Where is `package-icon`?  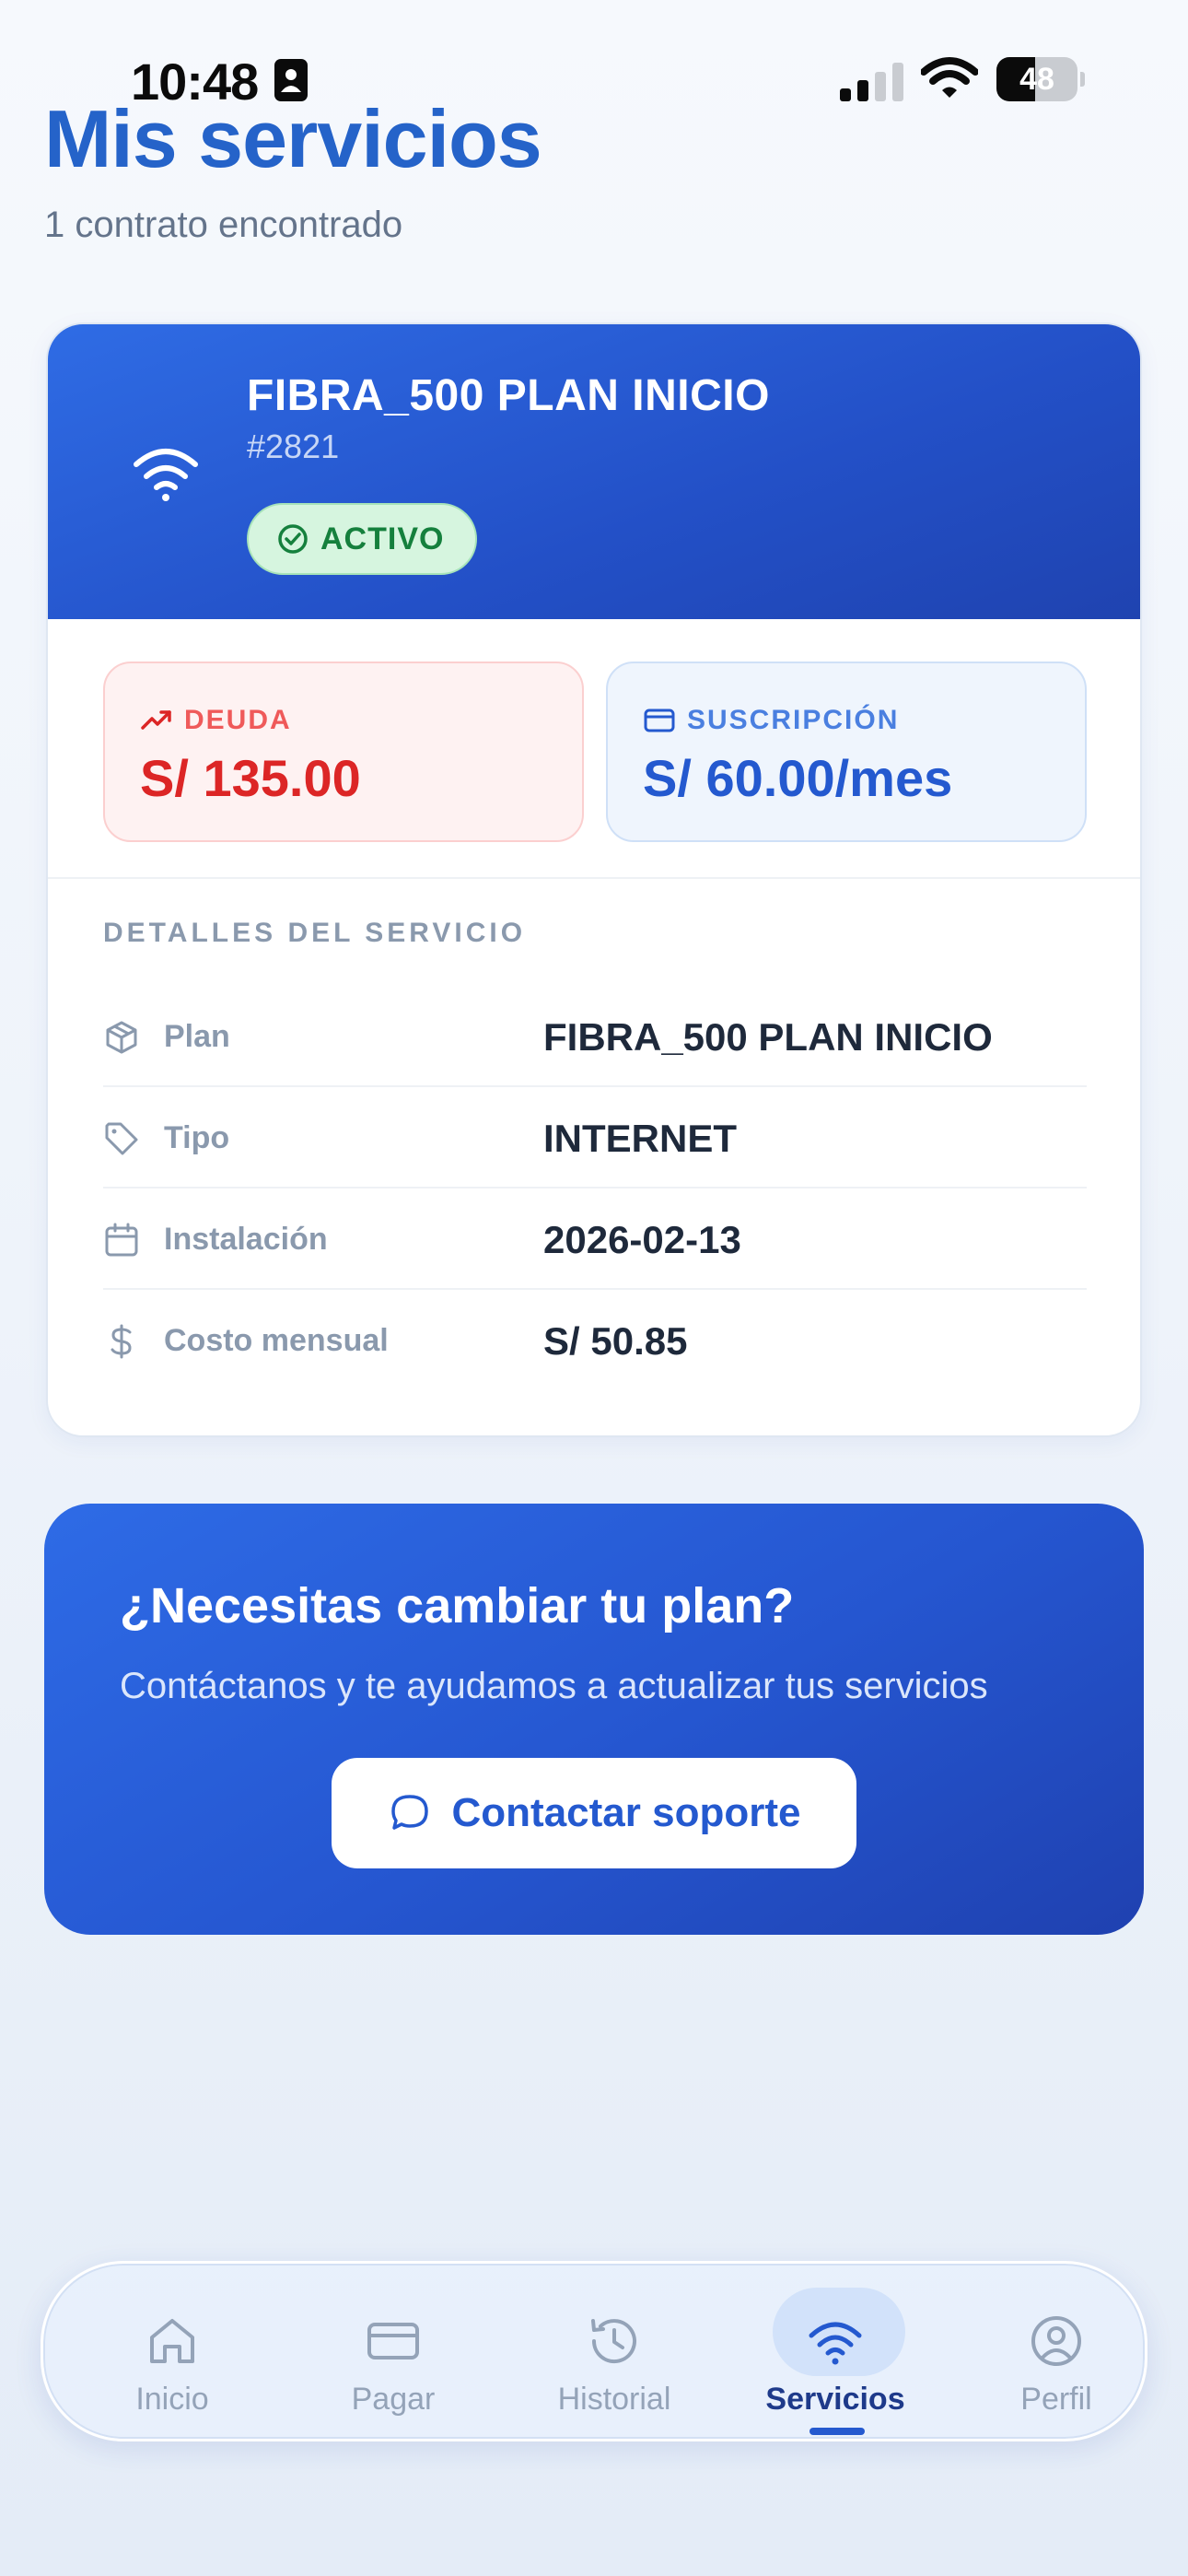
package-icon is located at coordinates (121, 1037).